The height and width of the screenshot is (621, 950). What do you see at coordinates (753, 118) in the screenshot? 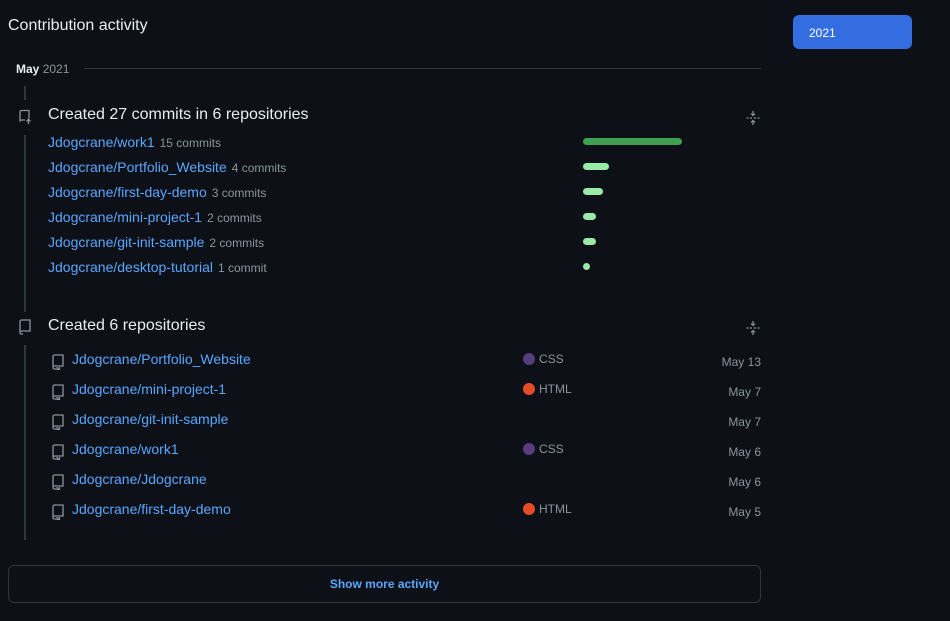
I see `collapse-commits-icon` at bounding box center [753, 118].